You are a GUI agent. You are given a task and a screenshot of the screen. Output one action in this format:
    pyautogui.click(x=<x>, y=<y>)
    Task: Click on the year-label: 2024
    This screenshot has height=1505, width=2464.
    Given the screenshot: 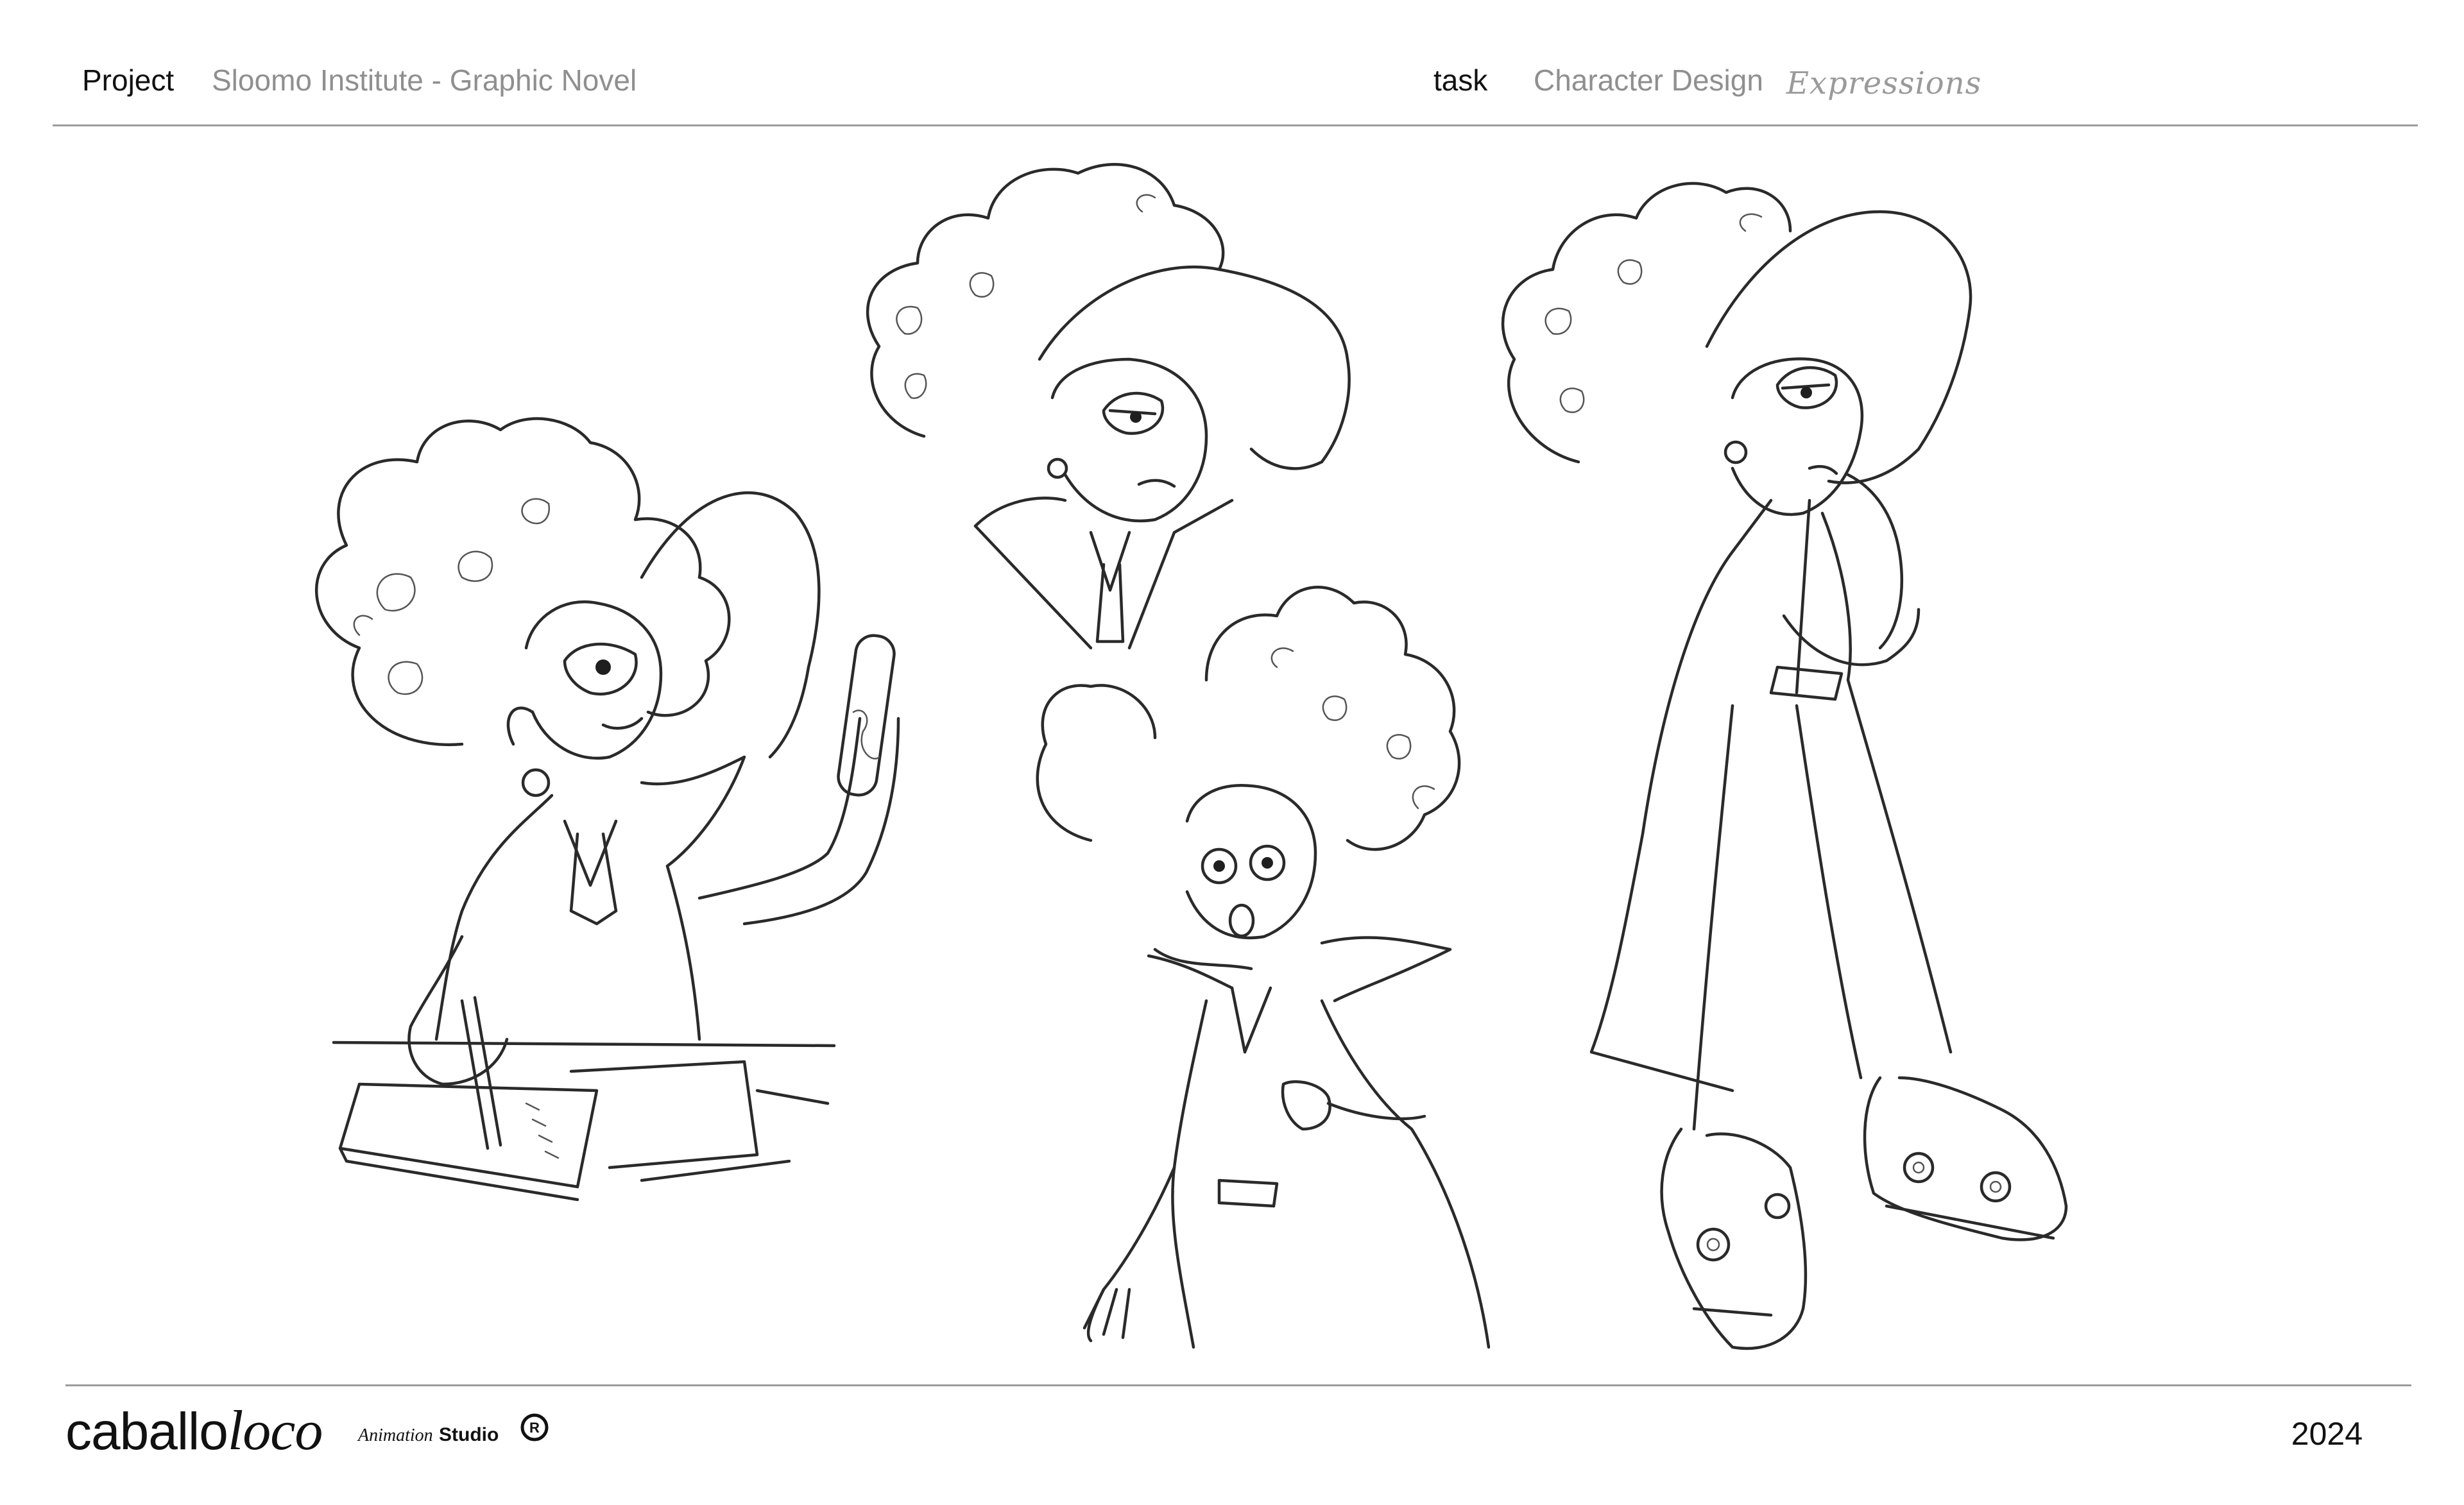 What is the action you would take?
    pyautogui.click(x=2327, y=1434)
    